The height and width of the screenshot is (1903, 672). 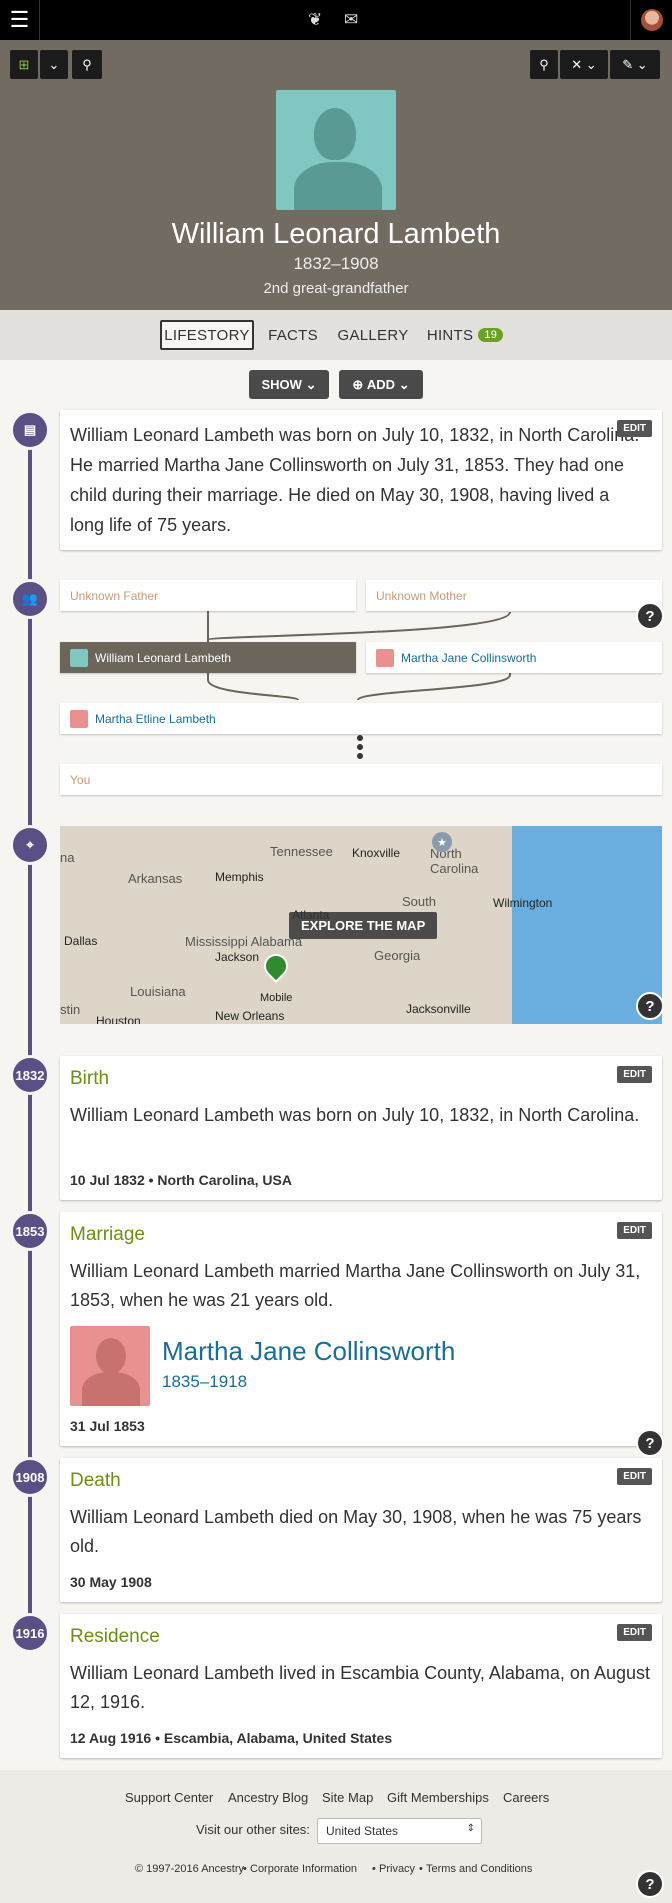 I want to click on hints-count-badge: 19, so click(x=491, y=335).